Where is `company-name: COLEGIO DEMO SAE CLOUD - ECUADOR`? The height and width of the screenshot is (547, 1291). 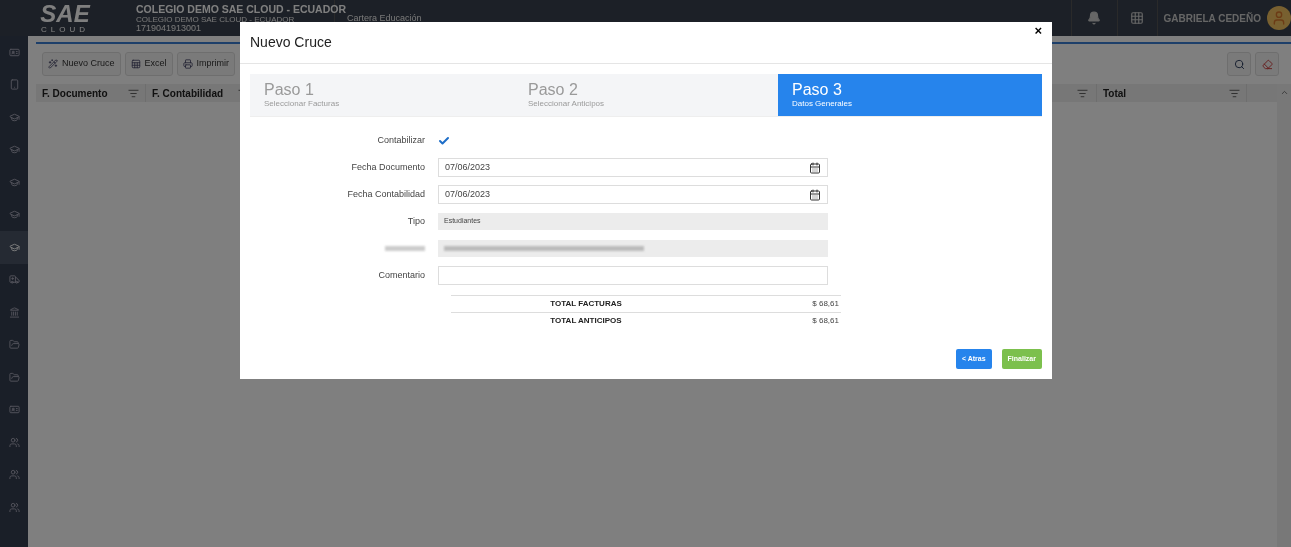
company-name: COLEGIO DEMO SAE CLOUD - ECUADOR is located at coordinates (241, 9).